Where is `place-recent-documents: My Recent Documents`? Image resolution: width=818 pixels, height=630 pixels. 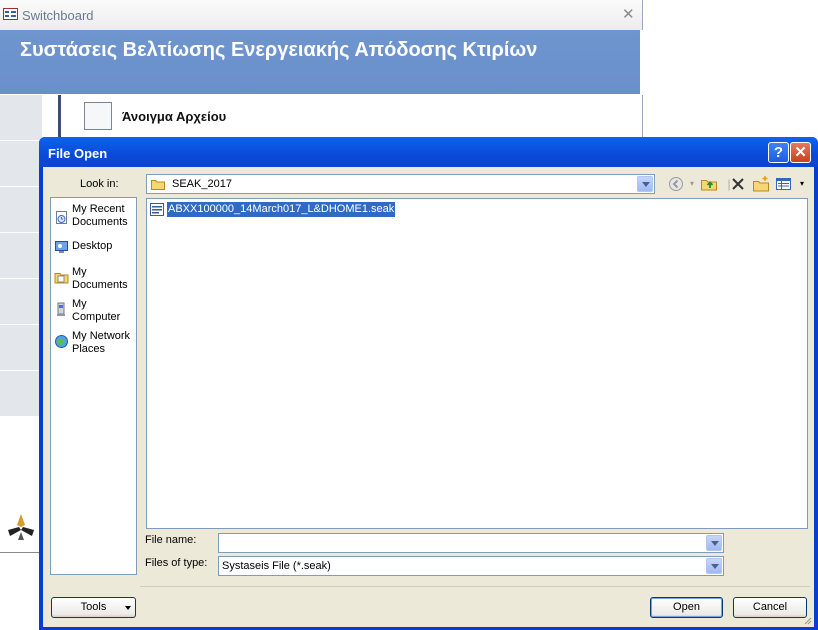 place-recent-documents: My Recent Documents is located at coordinates (93, 217).